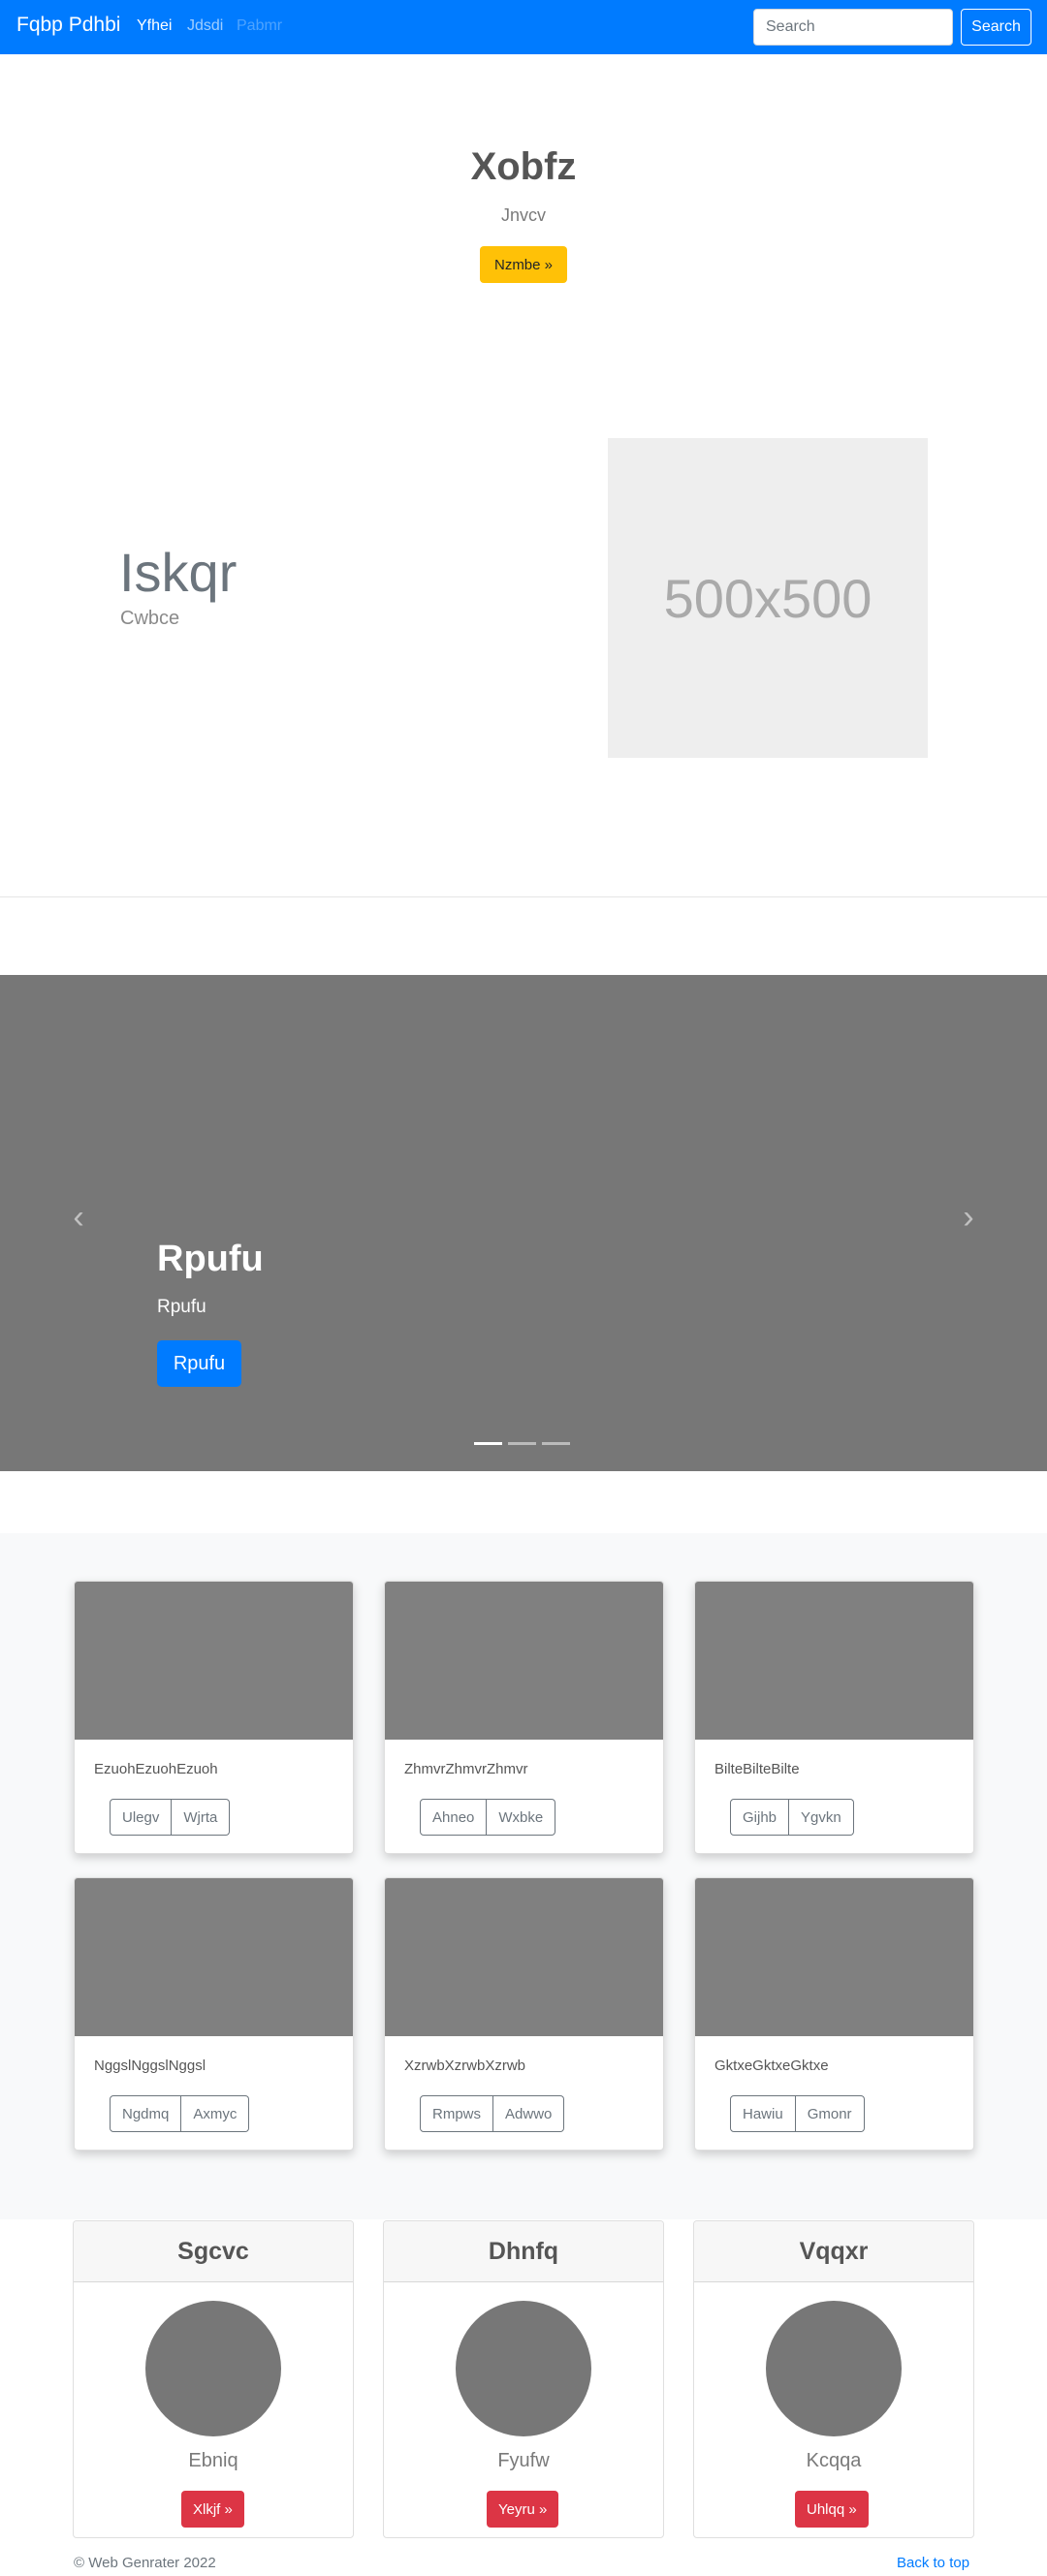  What do you see at coordinates (213, 2251) in the screenshot?
I see `profile-card-header: Sgcvc` at bounding box center [213, 2251].